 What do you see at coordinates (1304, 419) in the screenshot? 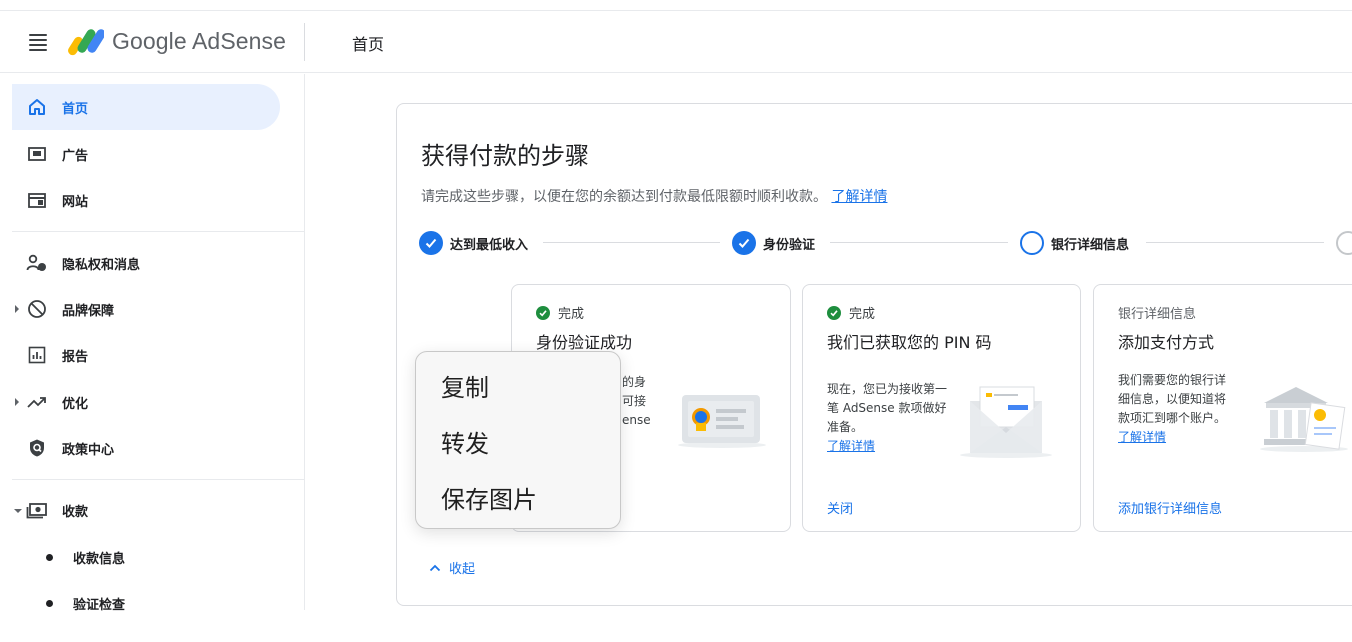
I see `bank-illustration` at bounding box center [1304, 419].